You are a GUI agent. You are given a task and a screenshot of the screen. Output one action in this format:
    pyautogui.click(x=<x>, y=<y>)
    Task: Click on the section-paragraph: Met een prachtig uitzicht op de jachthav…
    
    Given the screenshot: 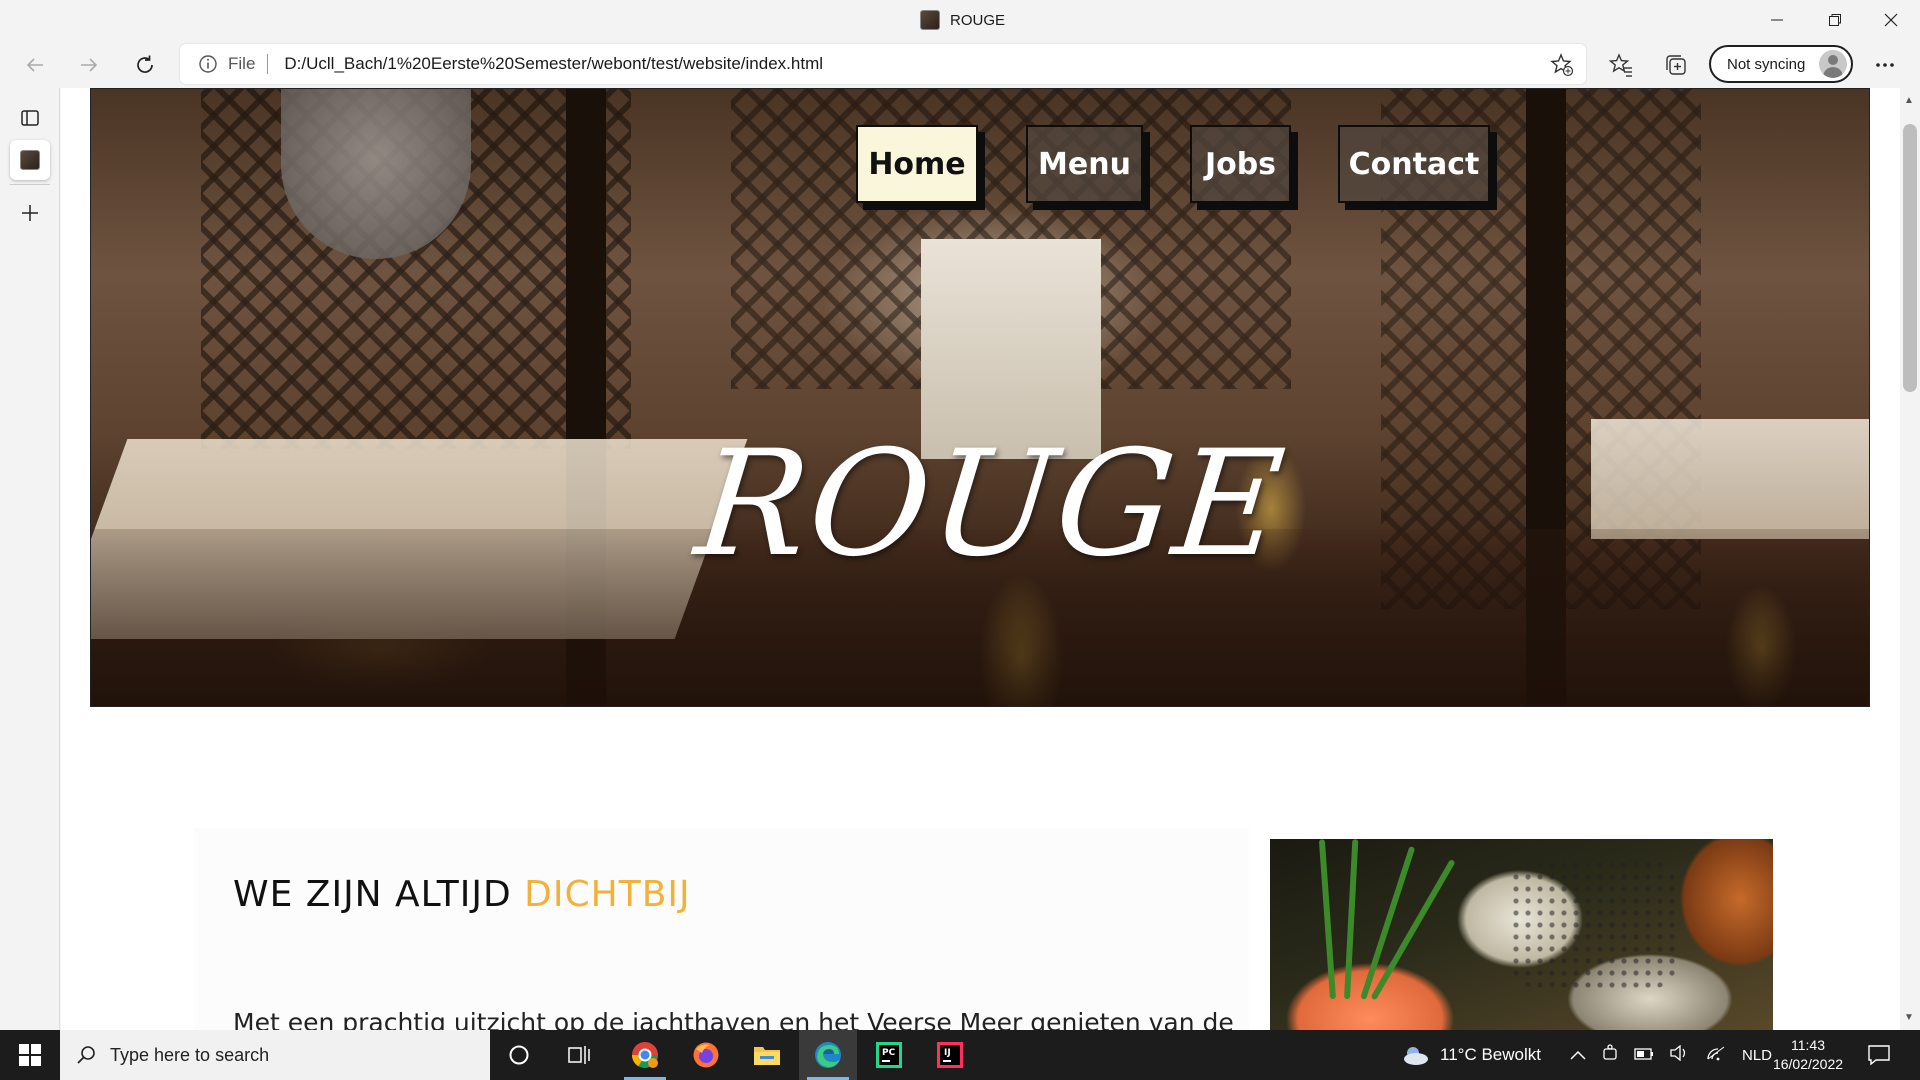 What is the action you would take?
    pyautogui.click(x=733, y=1019)
    